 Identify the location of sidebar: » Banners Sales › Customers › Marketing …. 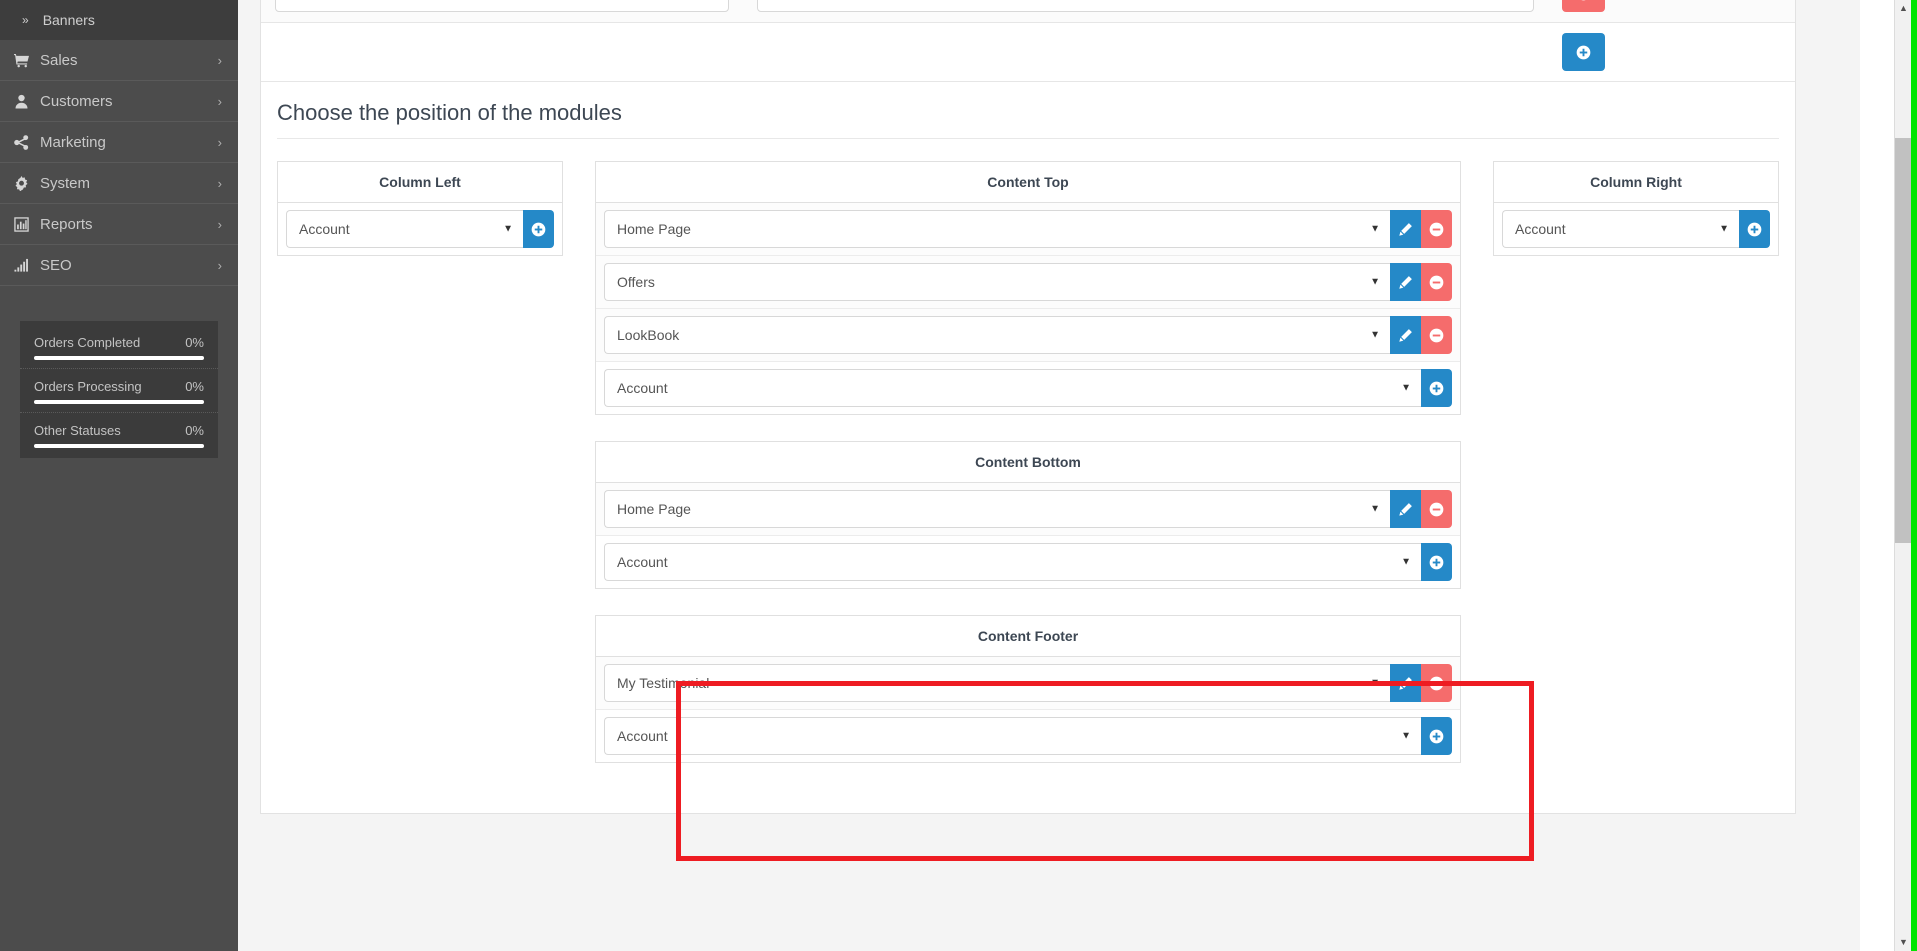
(119, 475).